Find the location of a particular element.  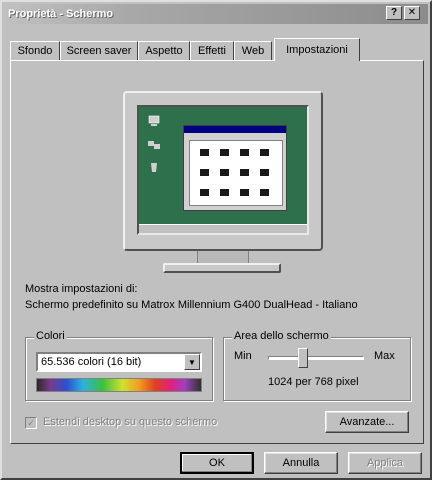

tab-sfondo: Sfondo is located at coordinates (35, 50).